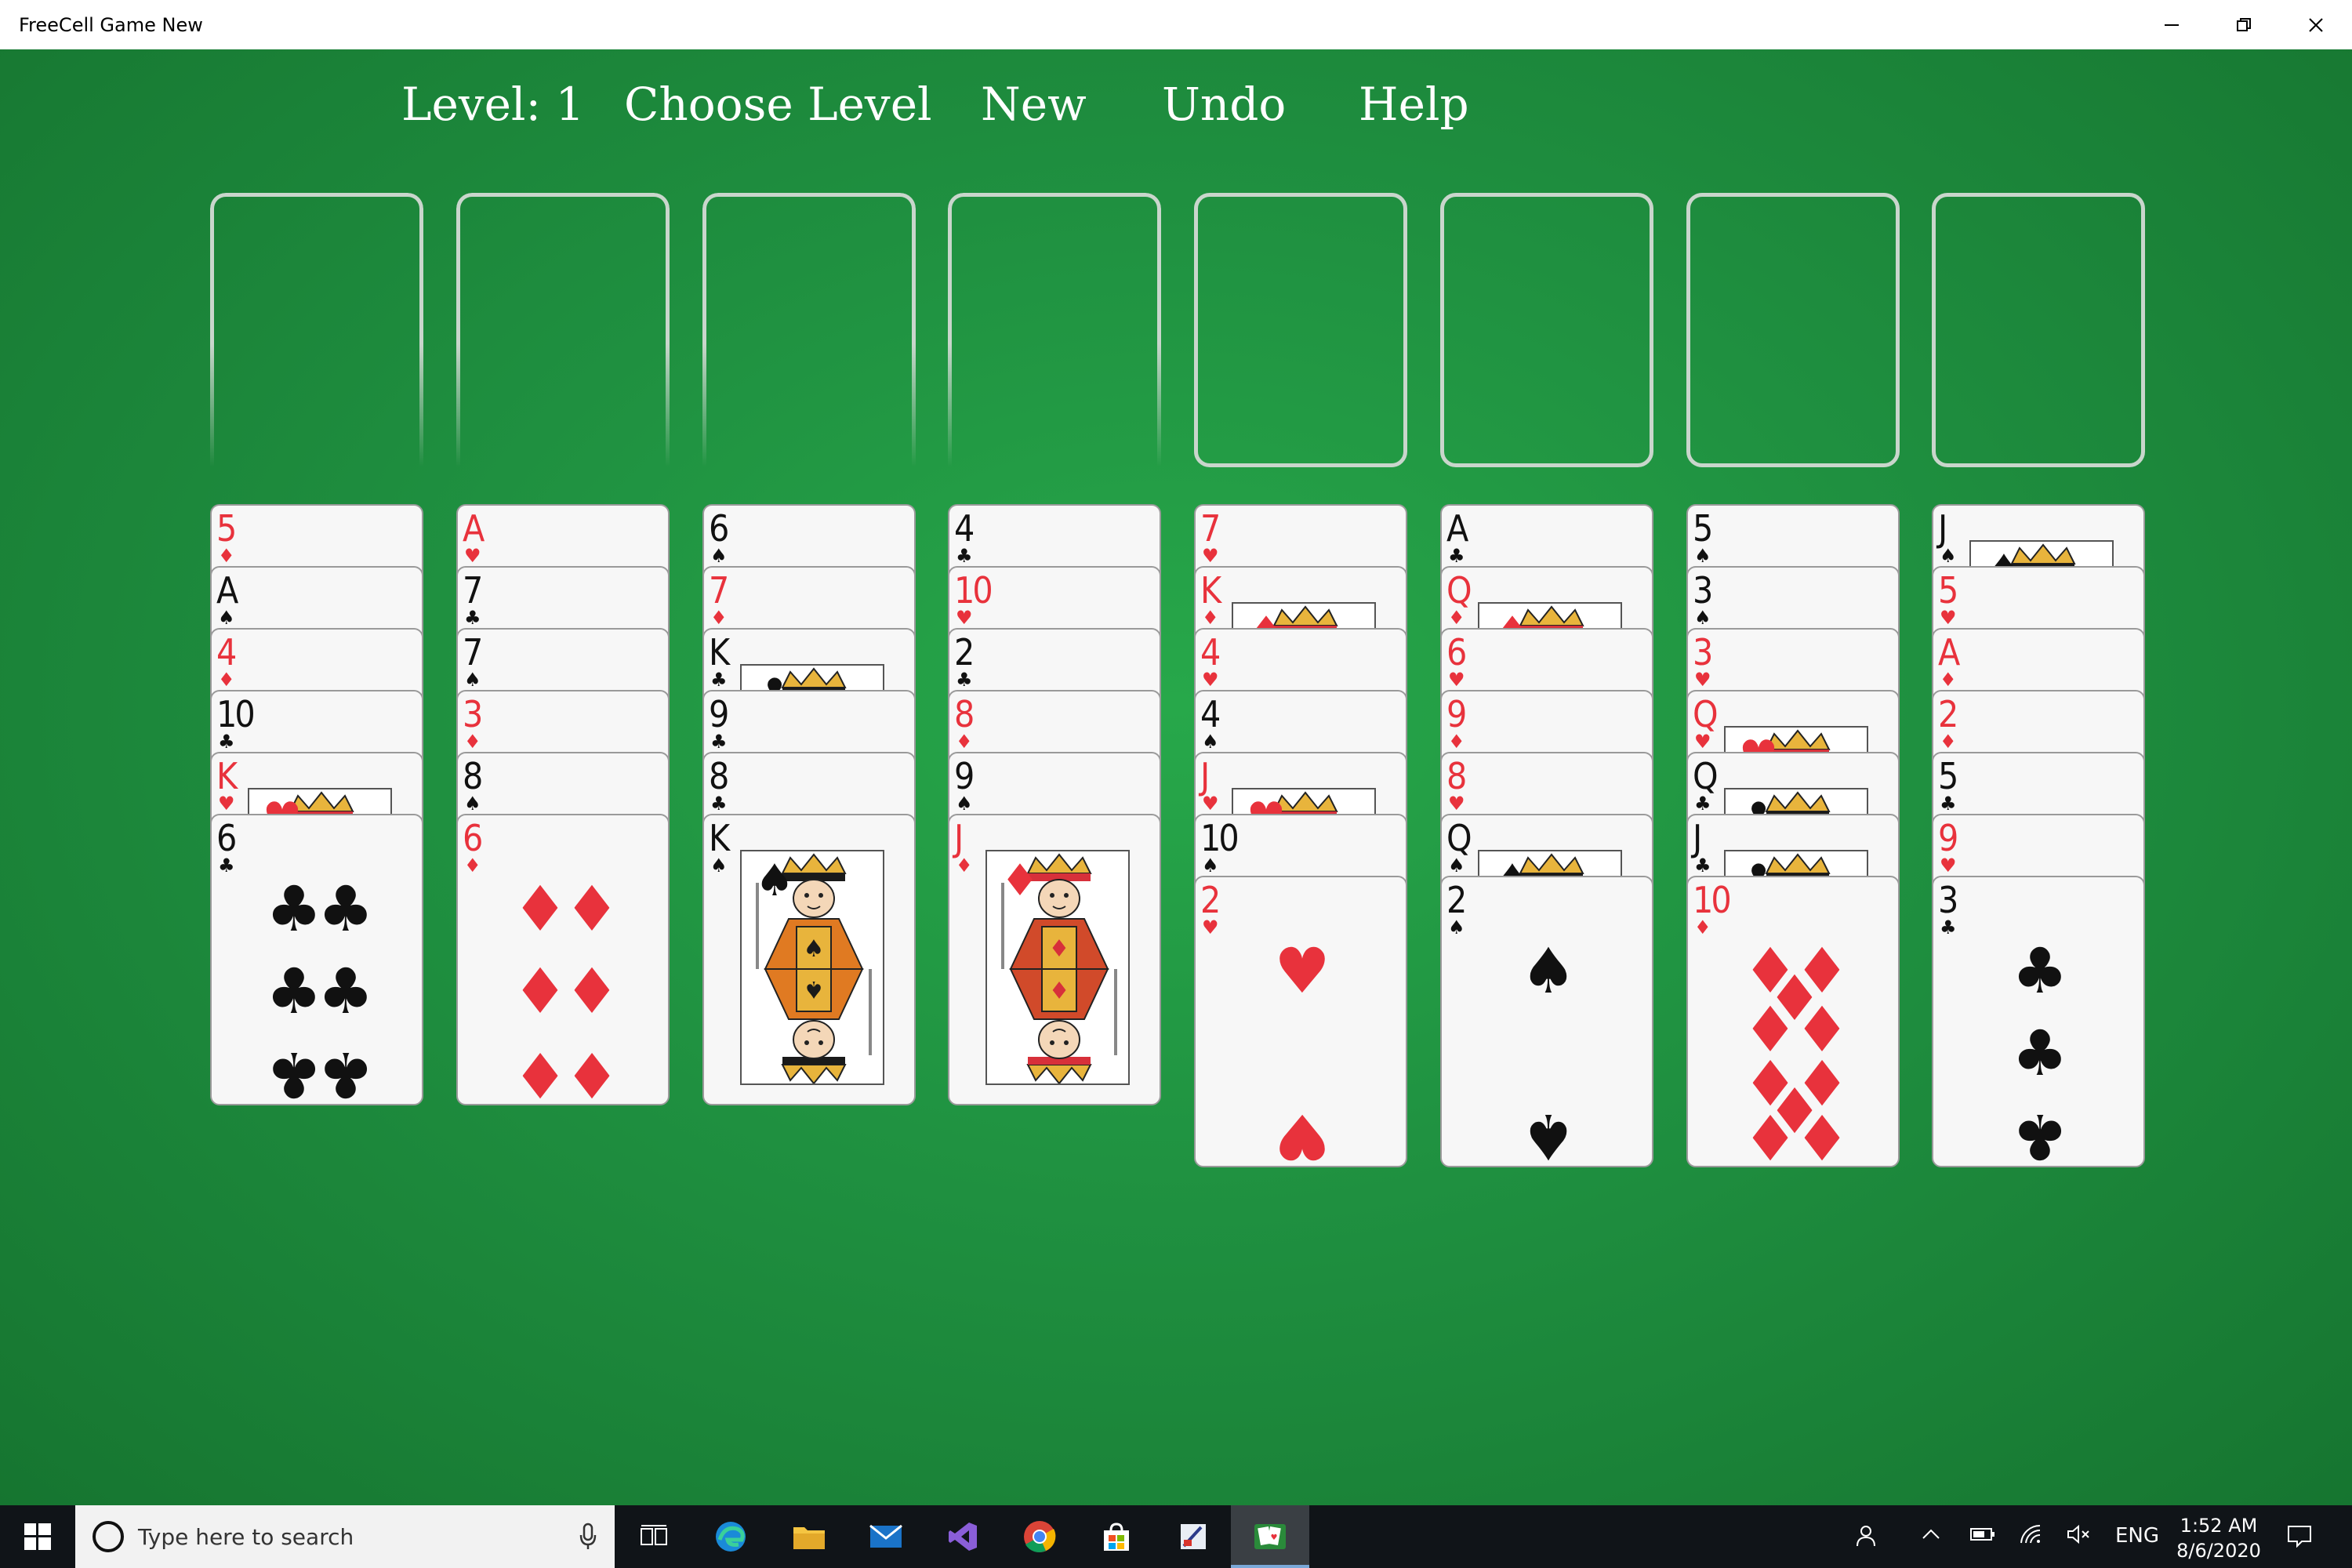  What do you see at coordinates (1548, 1133) in the screenshot?
I see `spades-pip-icon: ♠` at bounding box center [1548, 1133].